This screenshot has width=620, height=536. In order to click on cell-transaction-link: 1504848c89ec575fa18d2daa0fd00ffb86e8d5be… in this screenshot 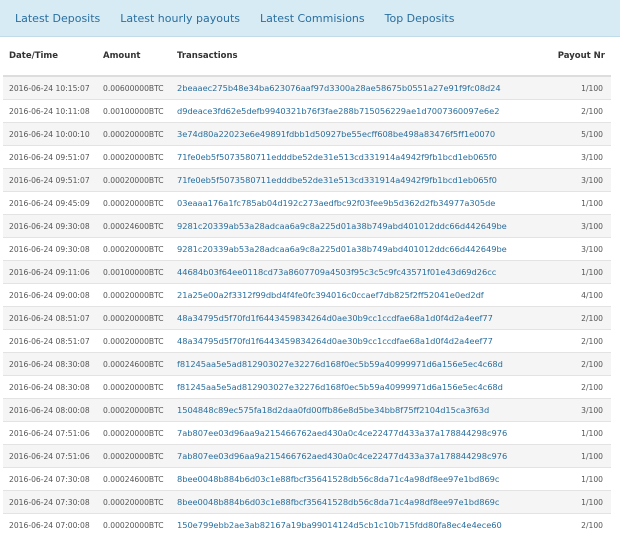, I will do `click(359, 410)`.